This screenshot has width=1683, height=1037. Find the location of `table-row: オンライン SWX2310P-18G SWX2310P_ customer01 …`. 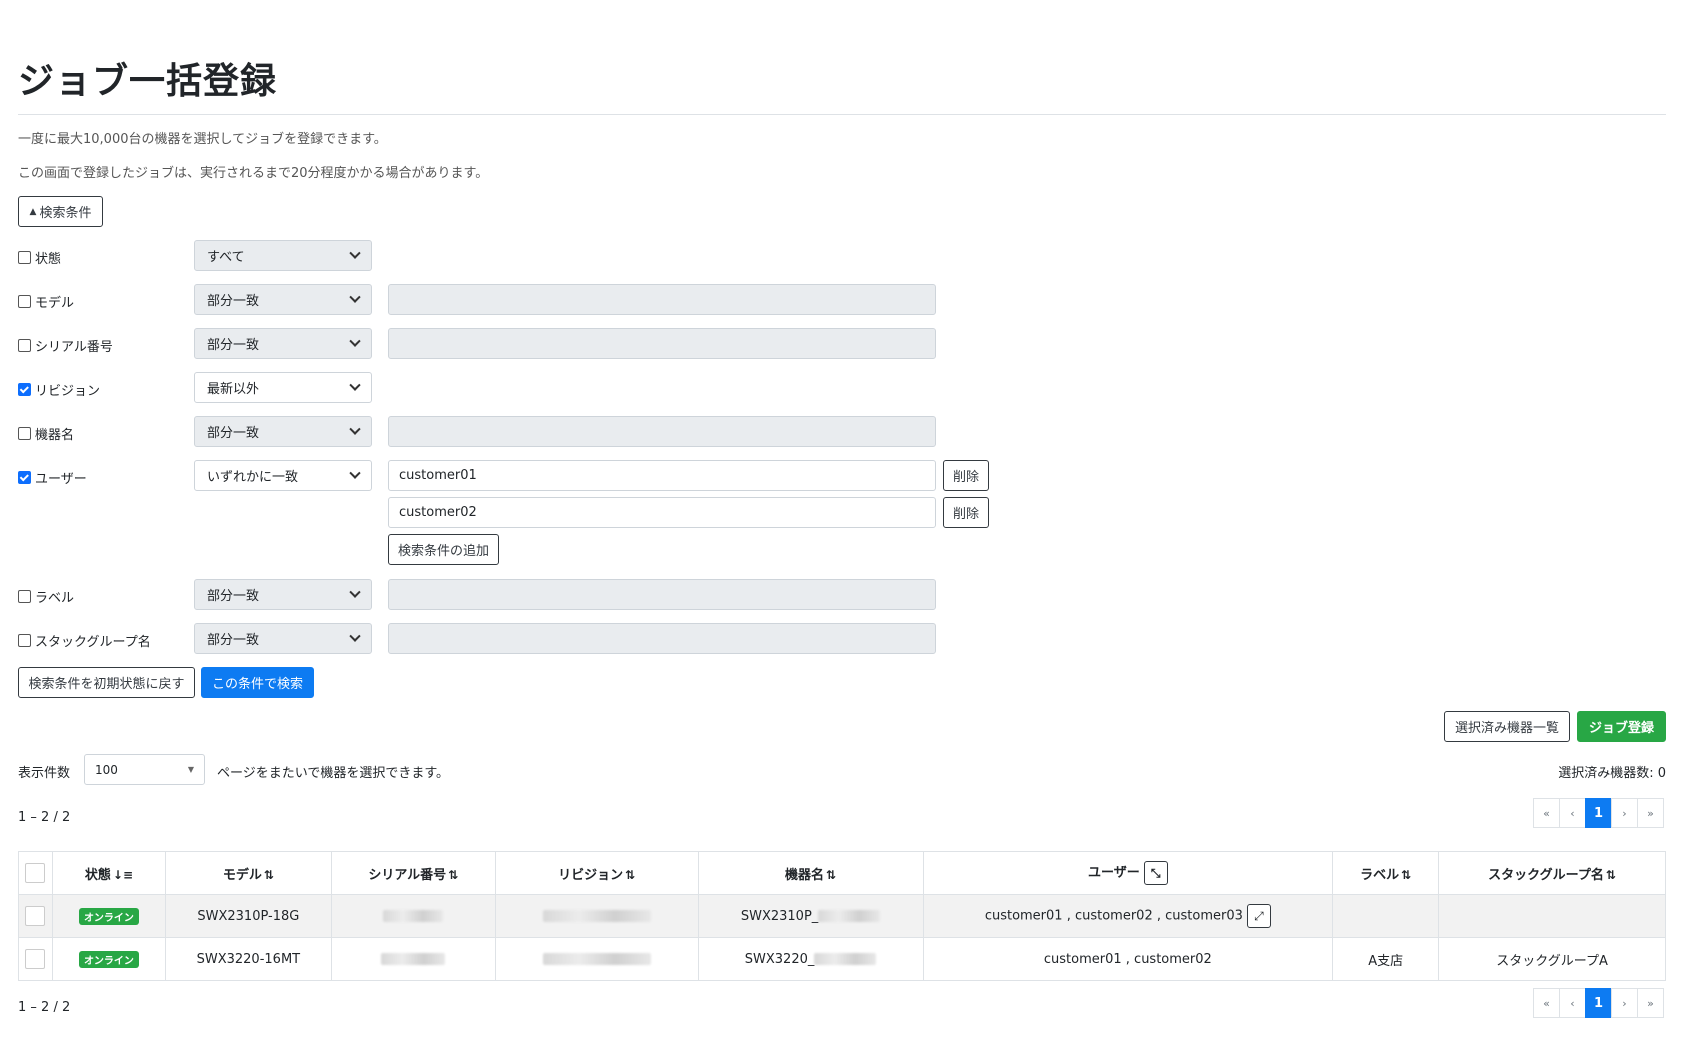

table-row: オンライン SWX2310P-18G SWX2310P_ customer01 … is located at coordinates (842, 916).